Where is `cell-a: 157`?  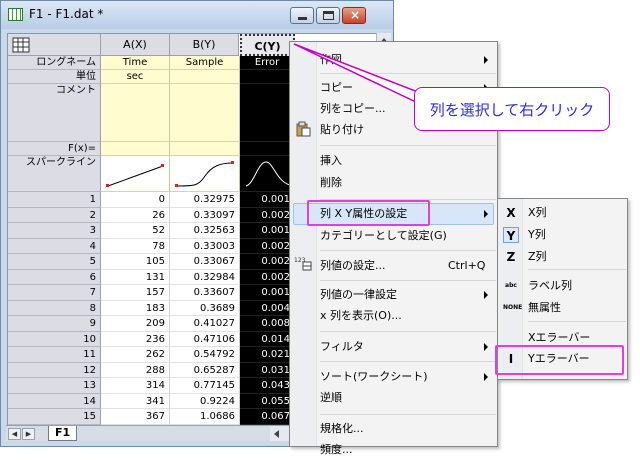
cell-a: 157 is located at coordinates (135, 293).